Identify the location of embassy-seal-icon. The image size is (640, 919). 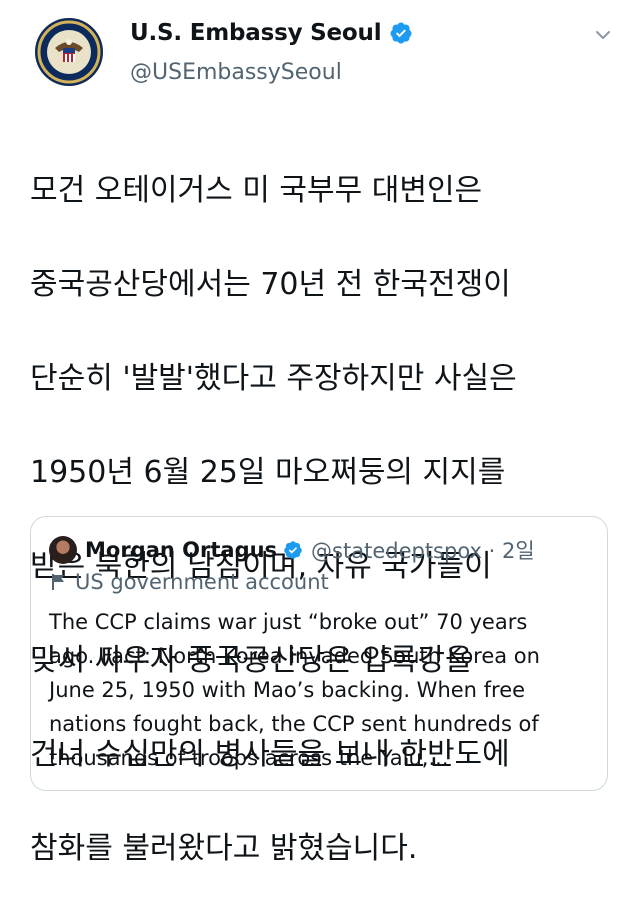
(69, 52).